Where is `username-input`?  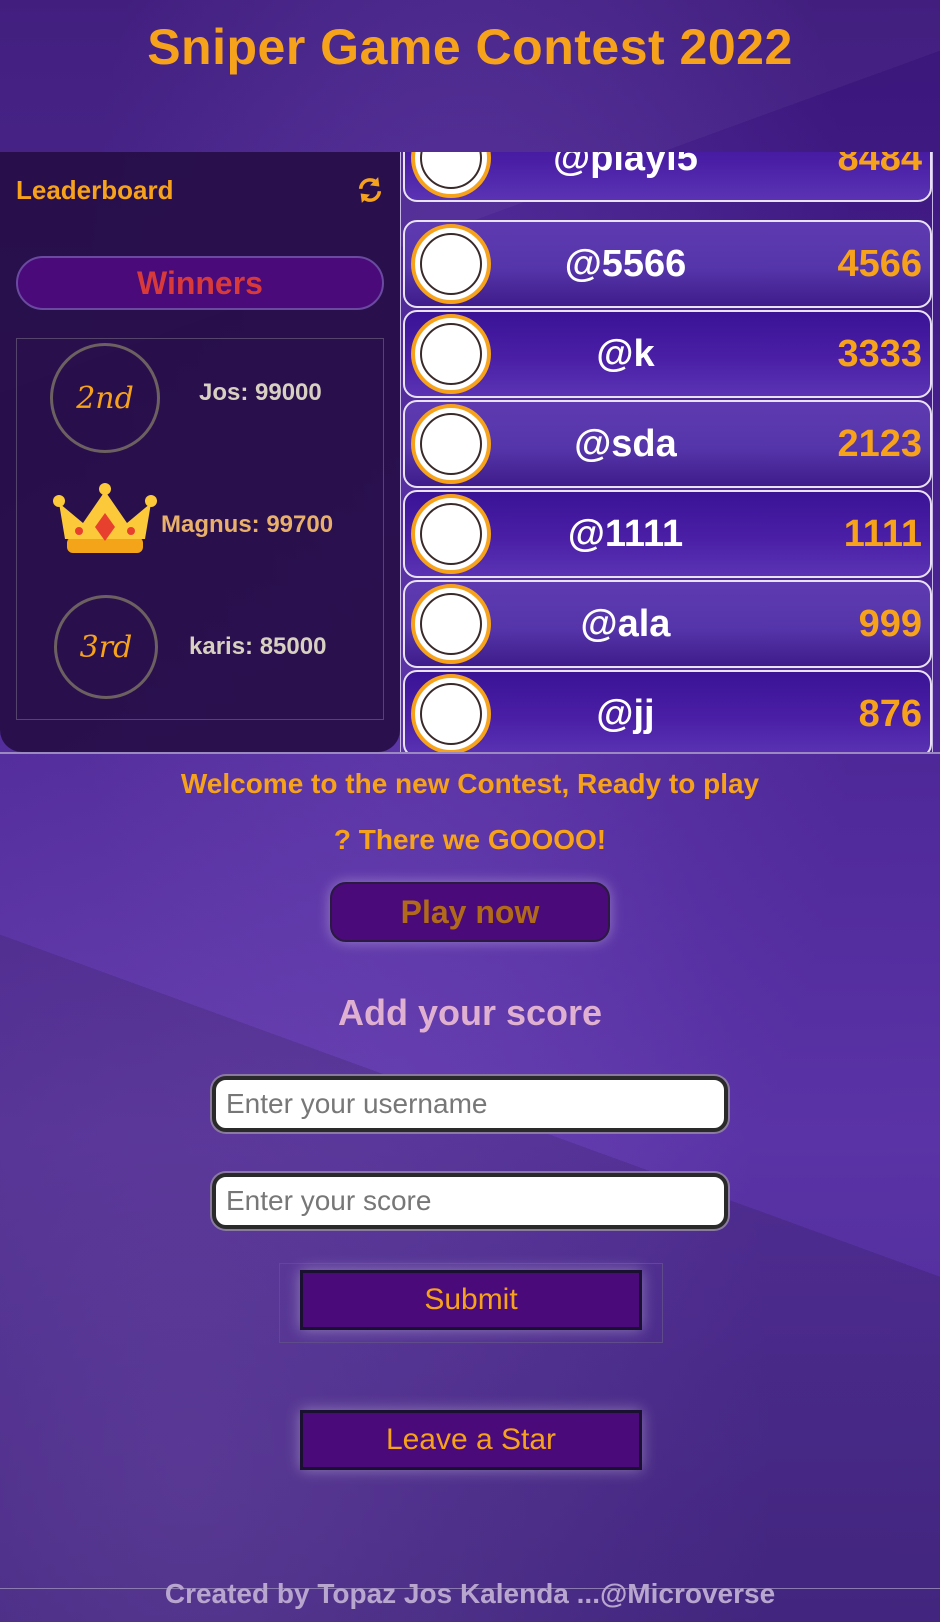 username-input is located at coordinates (470, 1104).